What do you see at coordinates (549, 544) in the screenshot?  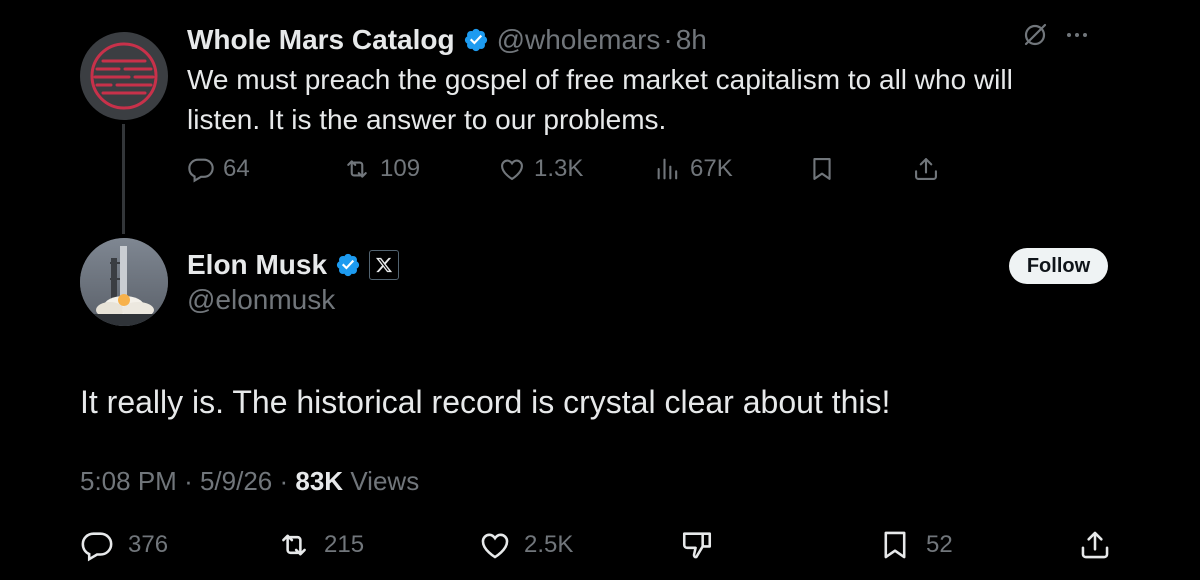 I see `like-count: 2.5K` at bounding box center [549, 544].